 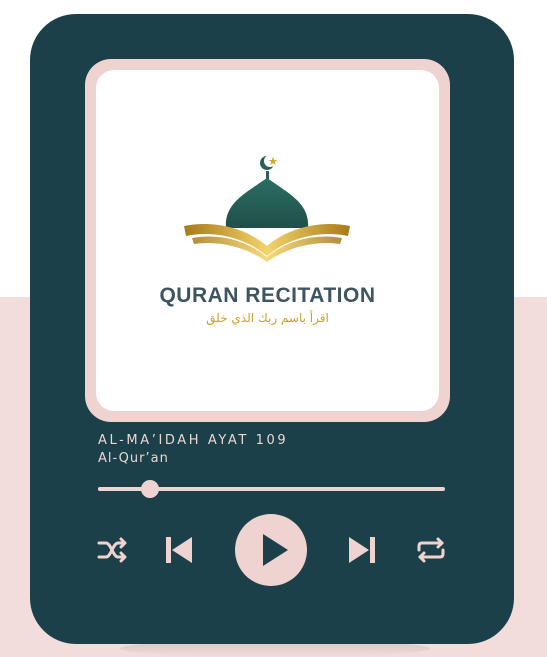 What do you see at coordinates (271, 489) in the screenshot?
I see `progress-bar` at bounding box center [271, 489].